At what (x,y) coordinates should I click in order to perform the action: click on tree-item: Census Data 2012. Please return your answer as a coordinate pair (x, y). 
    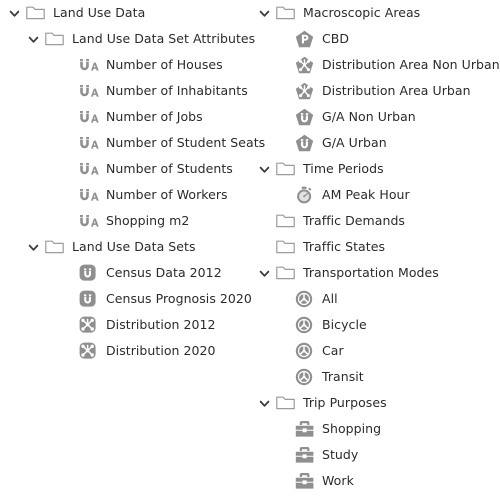
    Looking at the image, I should click on (125, 273).